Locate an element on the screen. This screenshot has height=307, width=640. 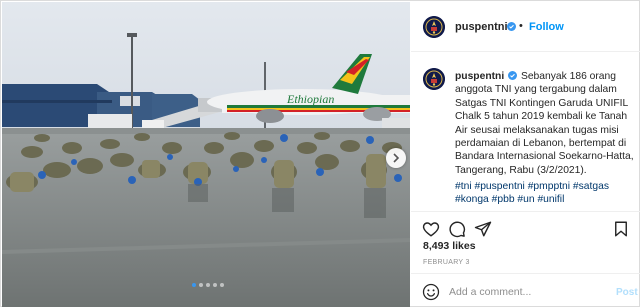
bookmark-icon is located at coordinates (621, 229).